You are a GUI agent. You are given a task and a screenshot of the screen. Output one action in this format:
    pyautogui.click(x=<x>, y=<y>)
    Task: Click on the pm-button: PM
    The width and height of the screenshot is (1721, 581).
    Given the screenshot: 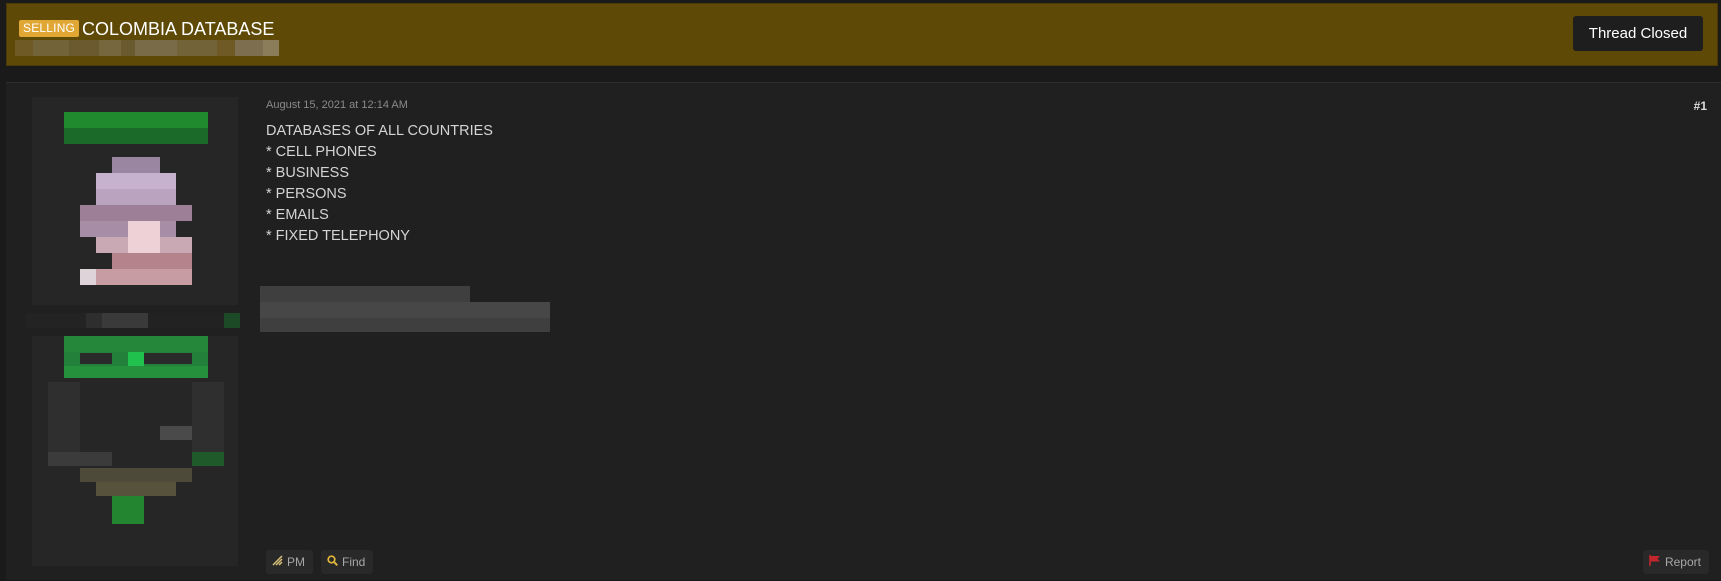 What is the action you would take?
    pyautogui.click(x=289, y=562)
    